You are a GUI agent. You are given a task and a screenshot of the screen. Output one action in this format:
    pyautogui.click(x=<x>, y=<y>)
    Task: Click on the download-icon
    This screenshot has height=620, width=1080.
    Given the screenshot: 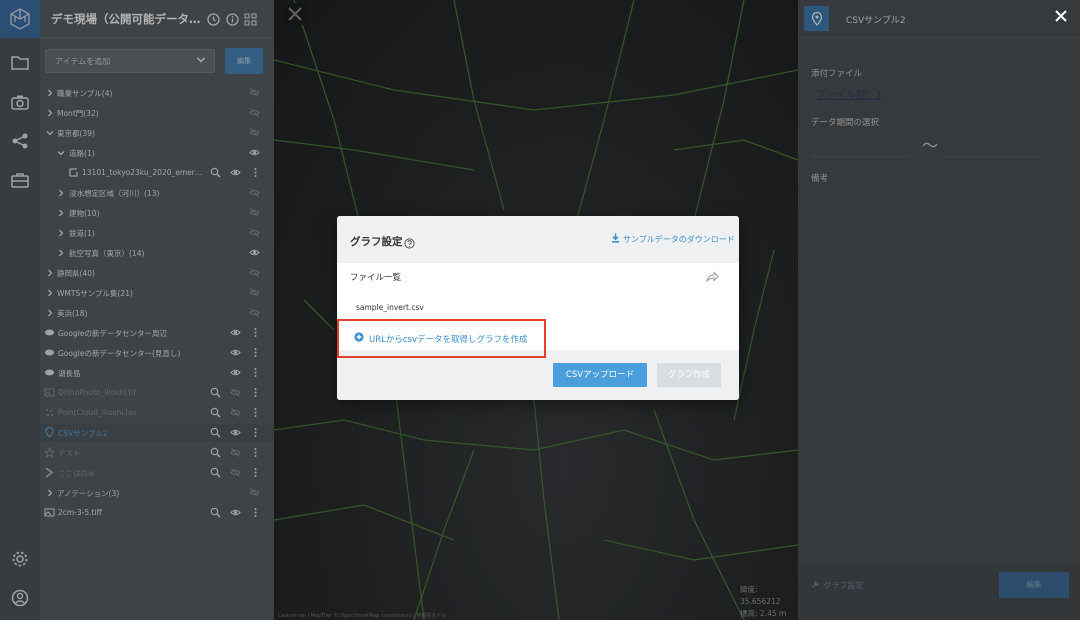 What is the action you would take?
    pyautogui.click(x=615, y=239)
    